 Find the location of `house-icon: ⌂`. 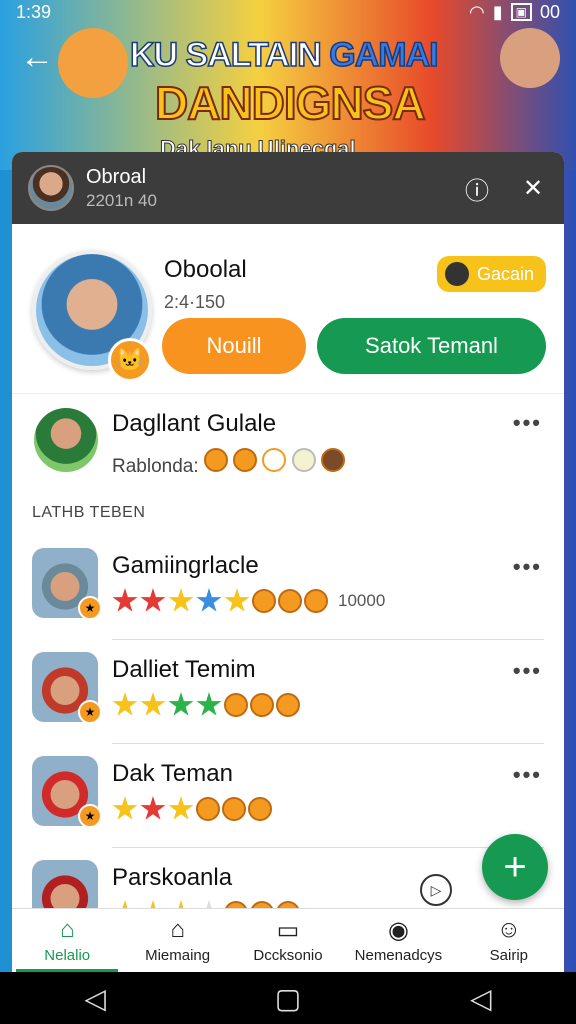

house-icon: ⌂ is located at coordinates (177, 929).